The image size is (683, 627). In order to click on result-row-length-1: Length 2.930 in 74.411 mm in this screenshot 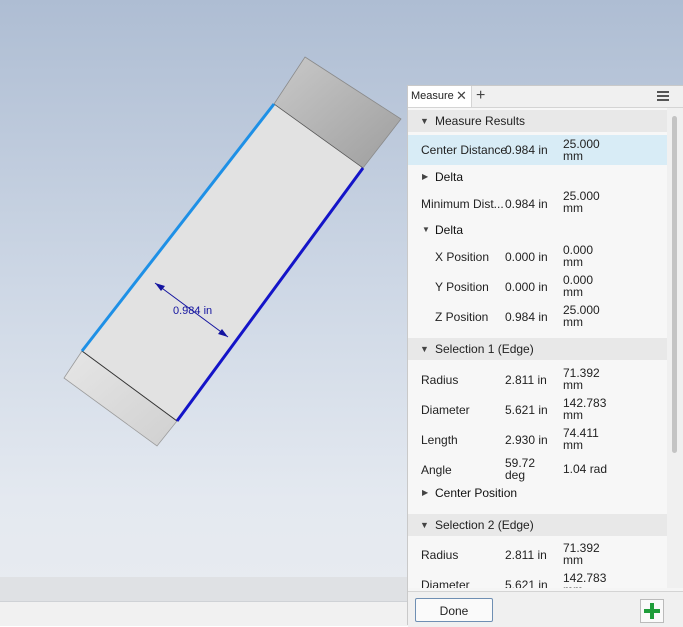, I will do `click(537, 441)`.